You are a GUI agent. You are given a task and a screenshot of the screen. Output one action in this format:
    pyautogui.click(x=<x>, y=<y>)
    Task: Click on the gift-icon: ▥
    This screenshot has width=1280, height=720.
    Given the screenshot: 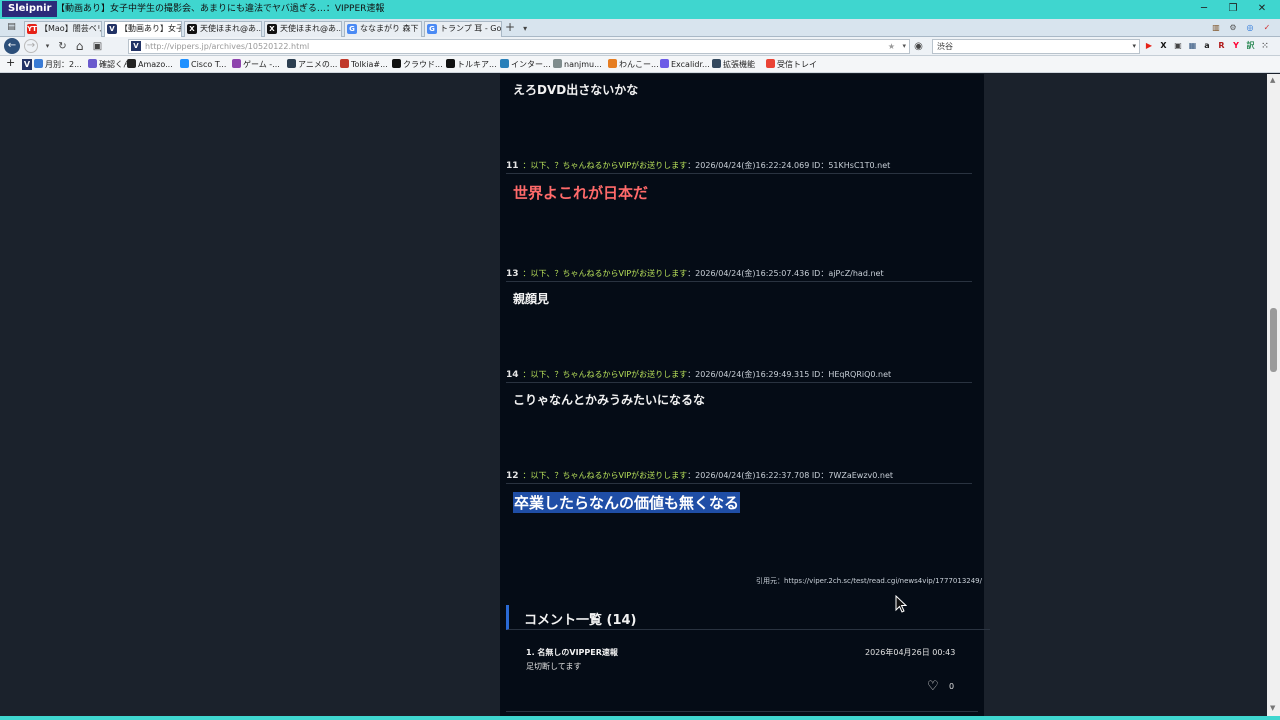 What is the action you would take?
    pyautogui.click(x=1216, y=28)
    